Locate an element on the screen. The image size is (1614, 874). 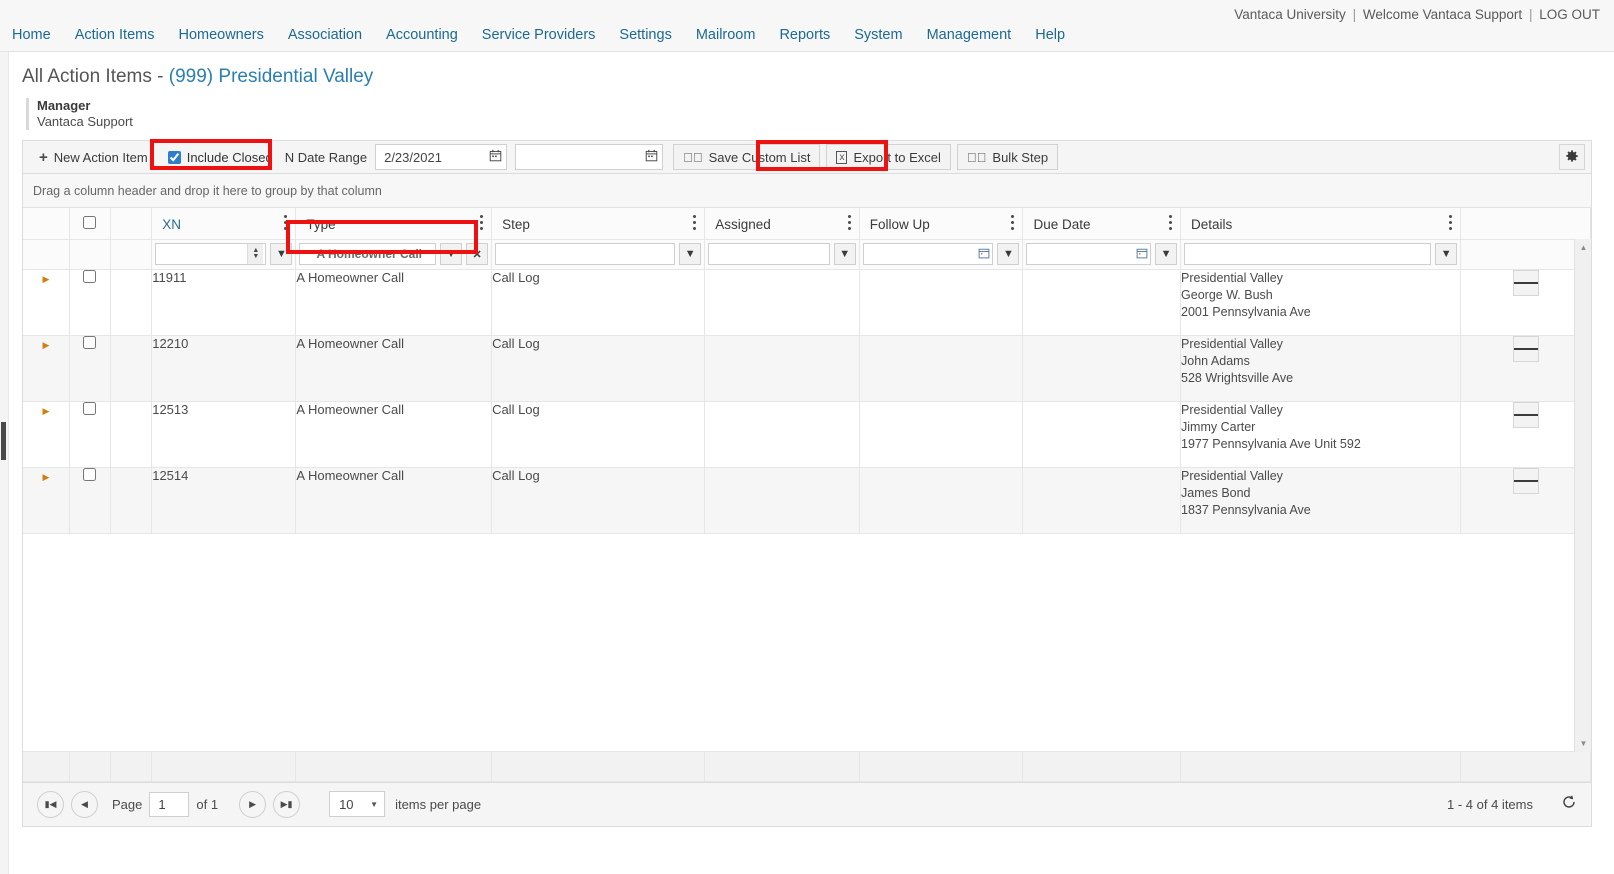
header-followup: Follow Up is located at coordinates (941, 224).